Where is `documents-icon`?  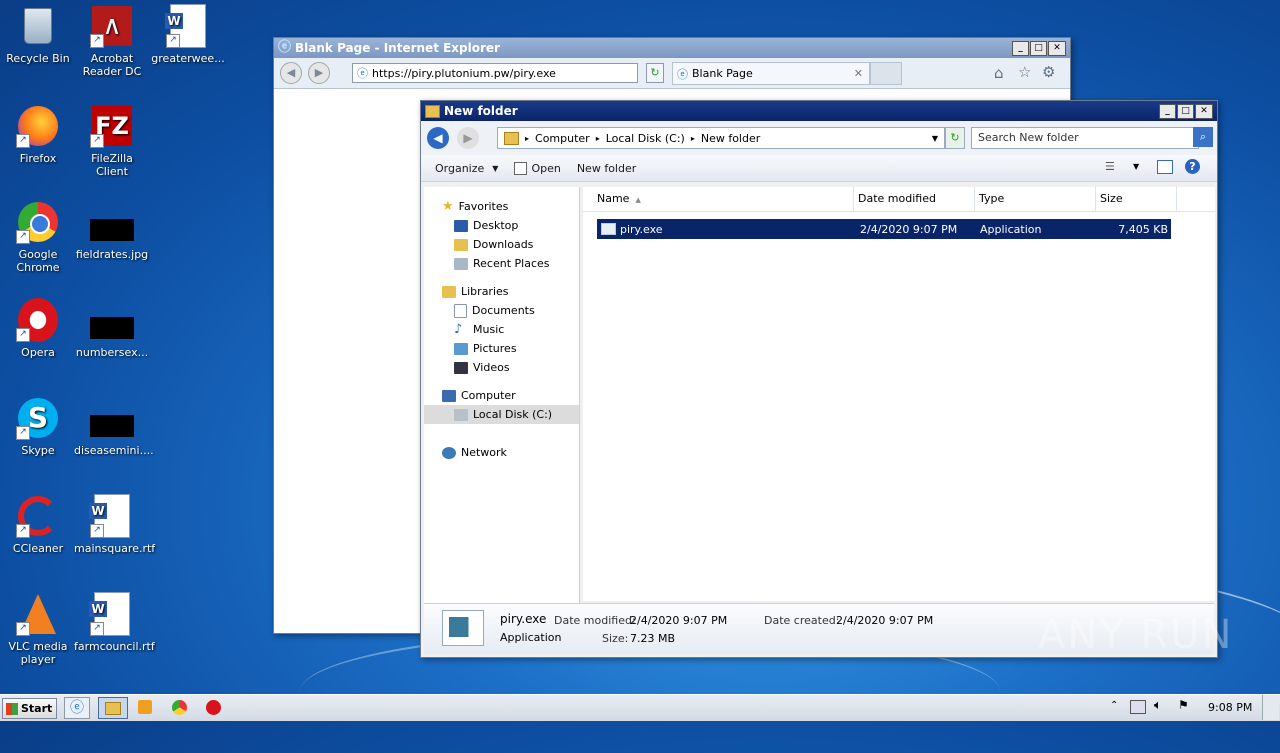 documents-icon is located at coordinates (460, 310).